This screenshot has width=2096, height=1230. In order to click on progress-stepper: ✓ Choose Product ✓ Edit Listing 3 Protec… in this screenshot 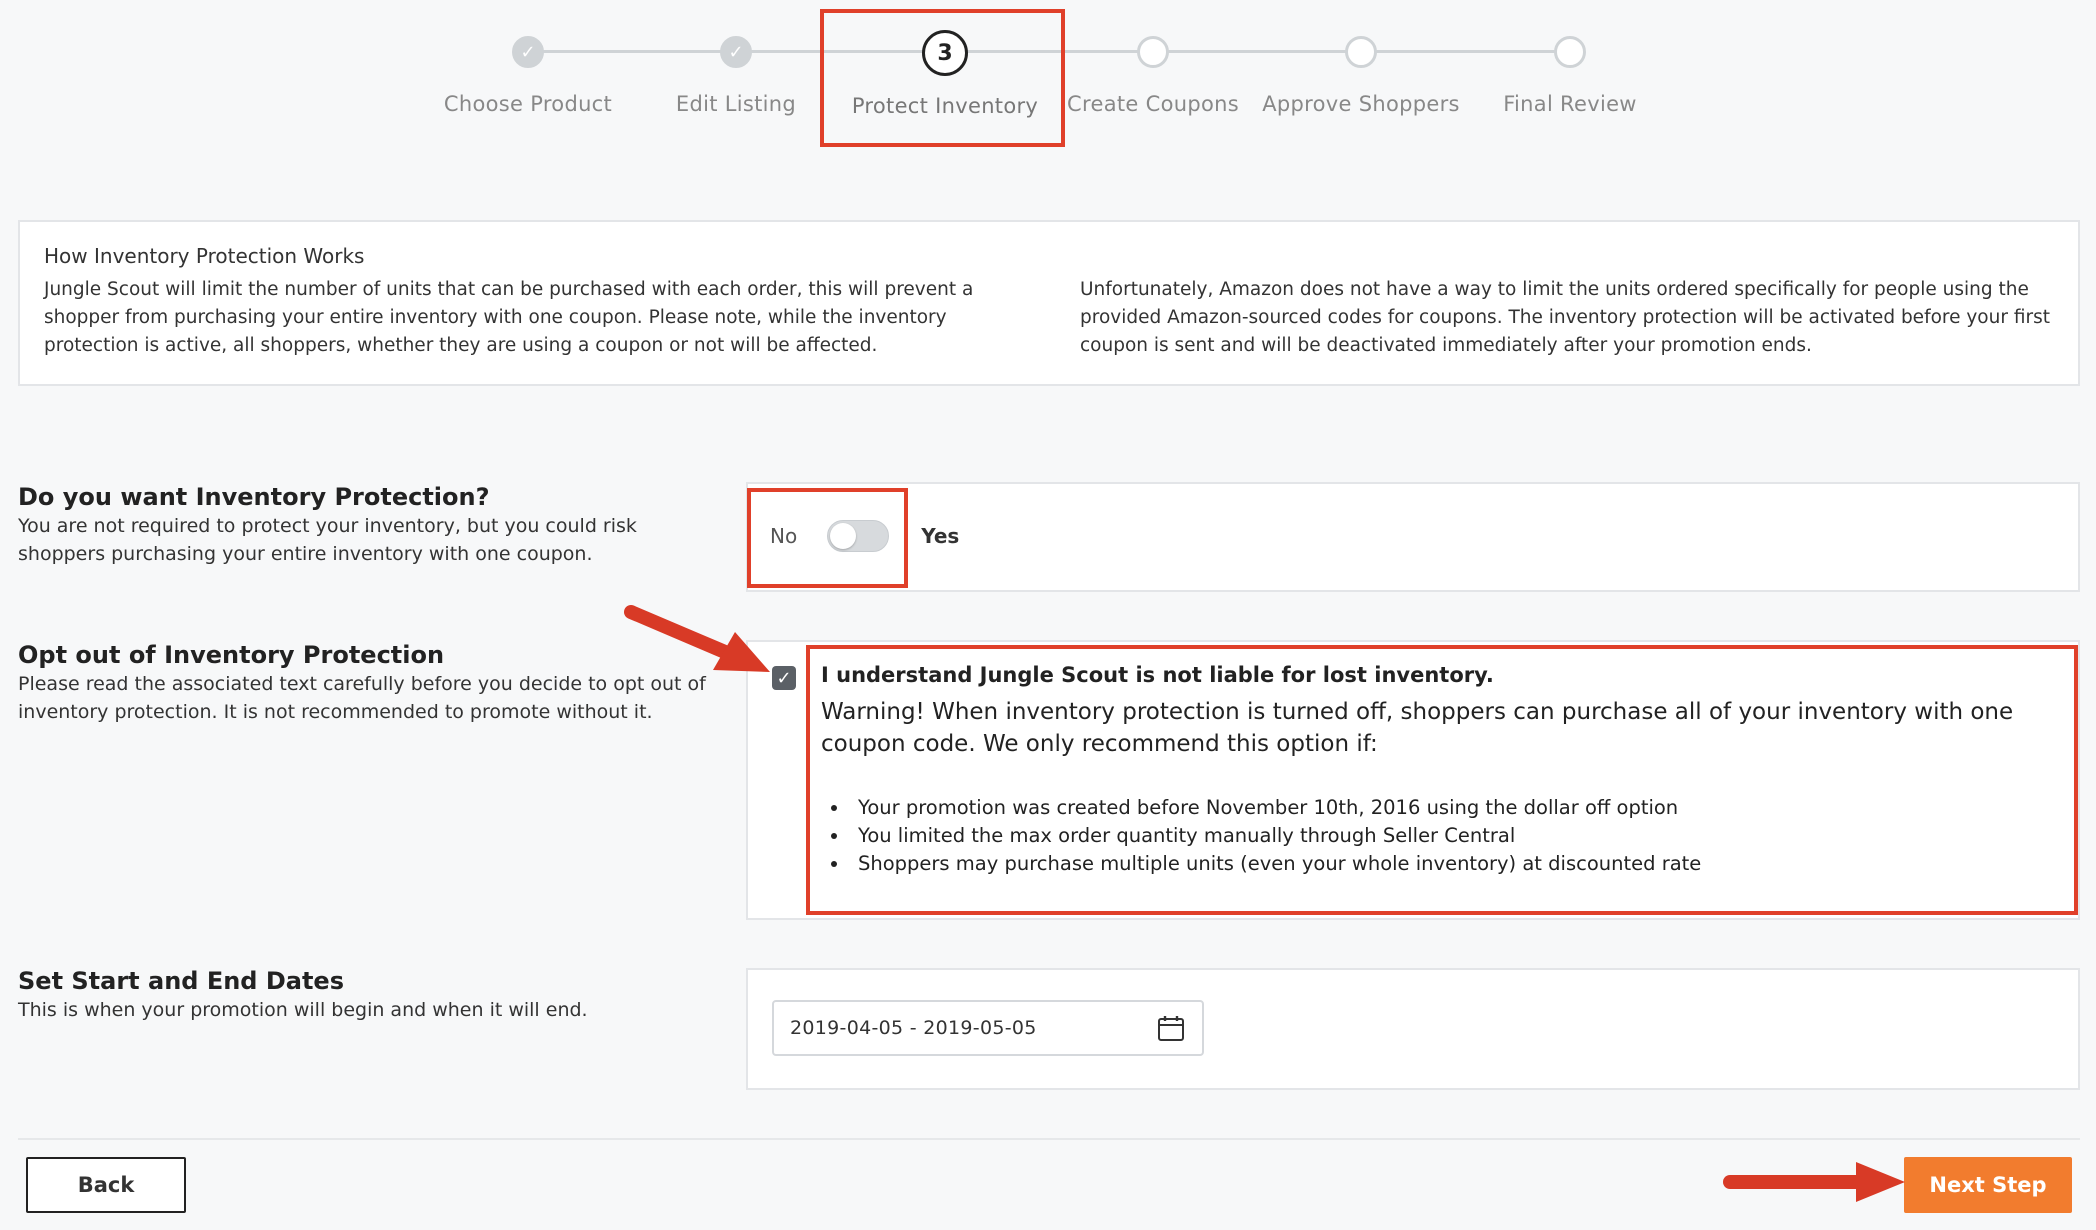, I will do `click(1048, 75)`.